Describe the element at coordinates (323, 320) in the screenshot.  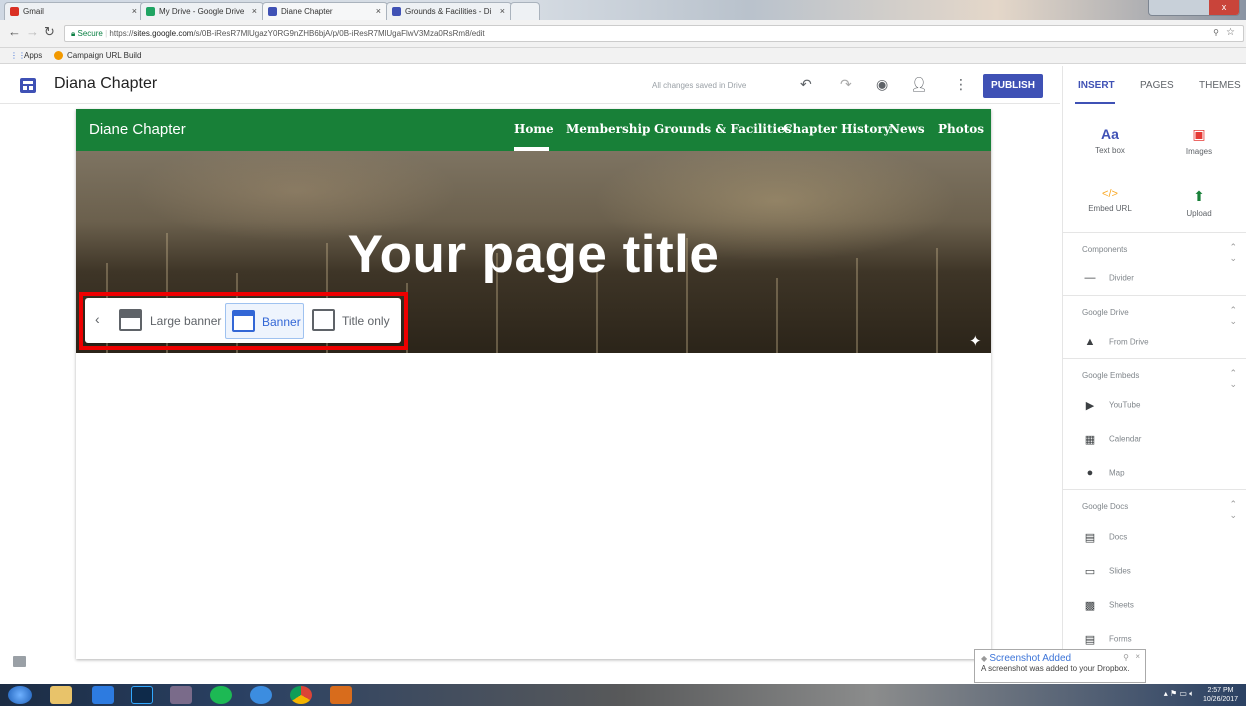
I see `title-only-icon` at that location.